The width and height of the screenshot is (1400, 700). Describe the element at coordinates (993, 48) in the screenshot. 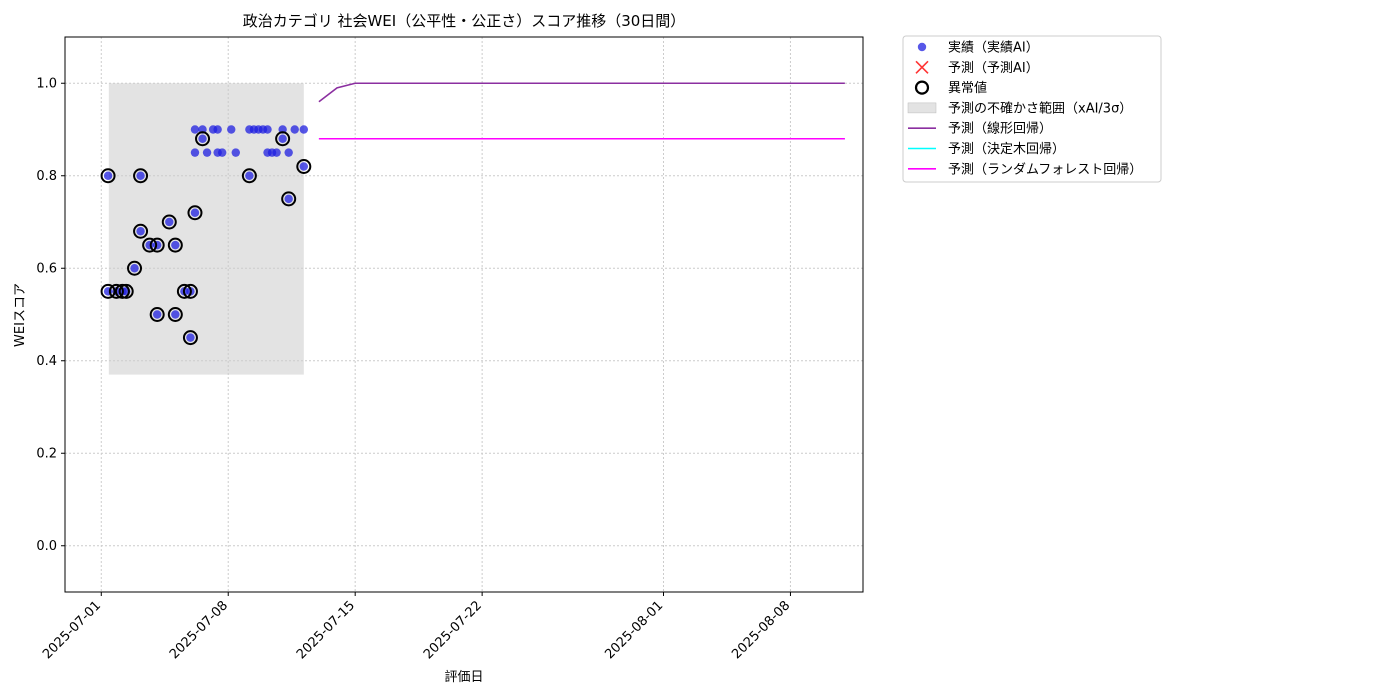

I see `legend-label: 実績（実績AI）` at that location.